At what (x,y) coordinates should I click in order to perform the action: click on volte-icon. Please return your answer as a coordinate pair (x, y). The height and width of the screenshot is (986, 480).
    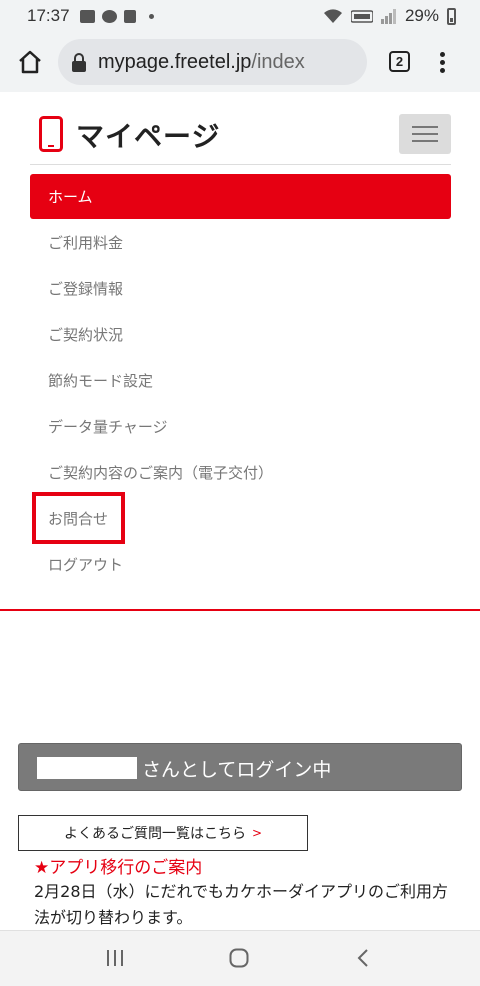
    Looking at the image, I should click on (361, 16).